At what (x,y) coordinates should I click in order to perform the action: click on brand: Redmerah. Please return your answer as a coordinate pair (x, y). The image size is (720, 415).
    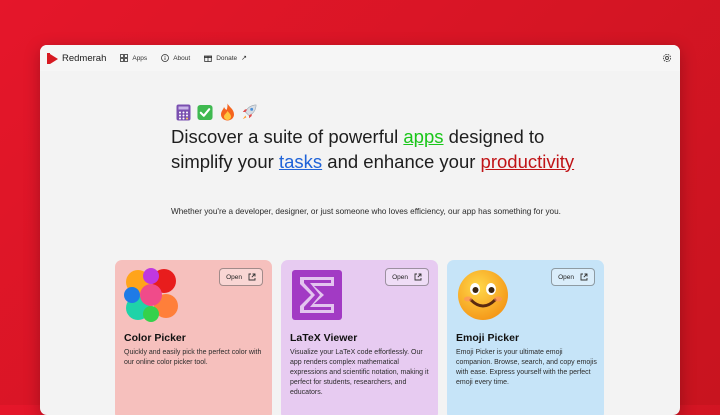
    Looking at the image, I should click on (77, 58).